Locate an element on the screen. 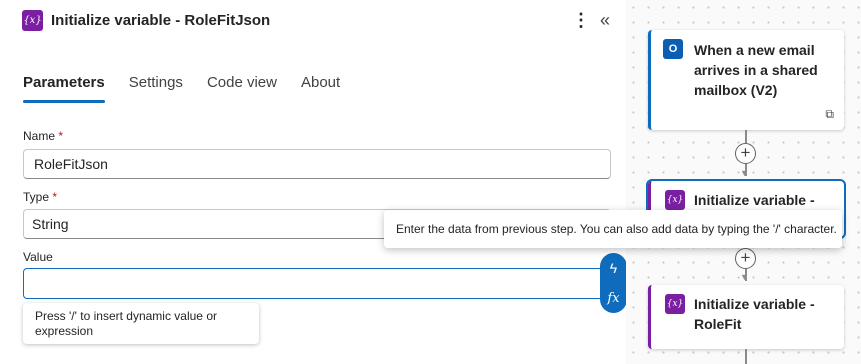 This screenshot has height=364, width=861. expression-fx-icon: fx is located at coordinates (613, 298).